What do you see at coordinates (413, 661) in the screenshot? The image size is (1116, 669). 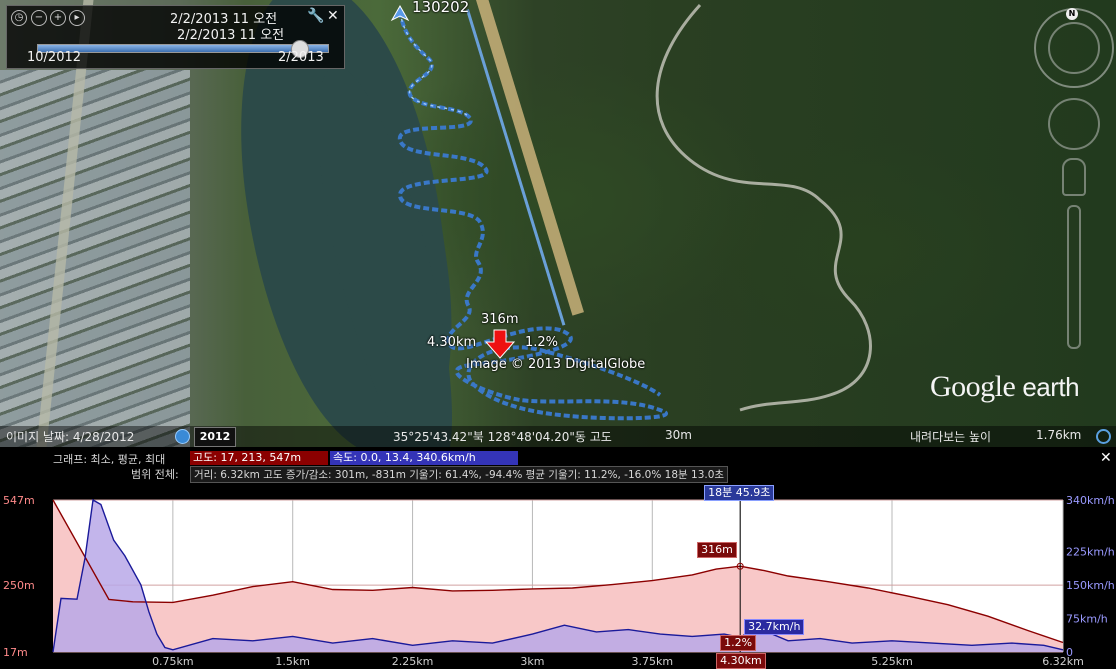 I see `x-tick-label: 2.25km` at bounding box center [413, 661].